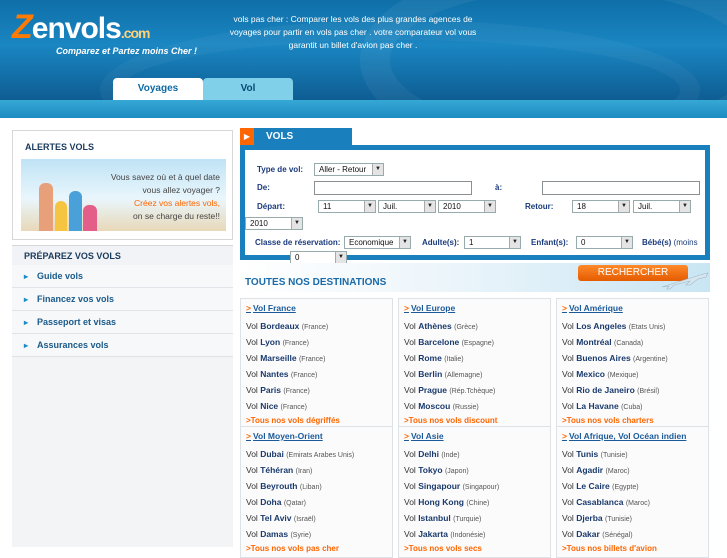 Image resolution: width=727 pixels, height=558 pixels. Describe the element at coordinates (633, 519) in the screenshot. I see `destination-link: Vol Djerba (Tunisie)` at that location.